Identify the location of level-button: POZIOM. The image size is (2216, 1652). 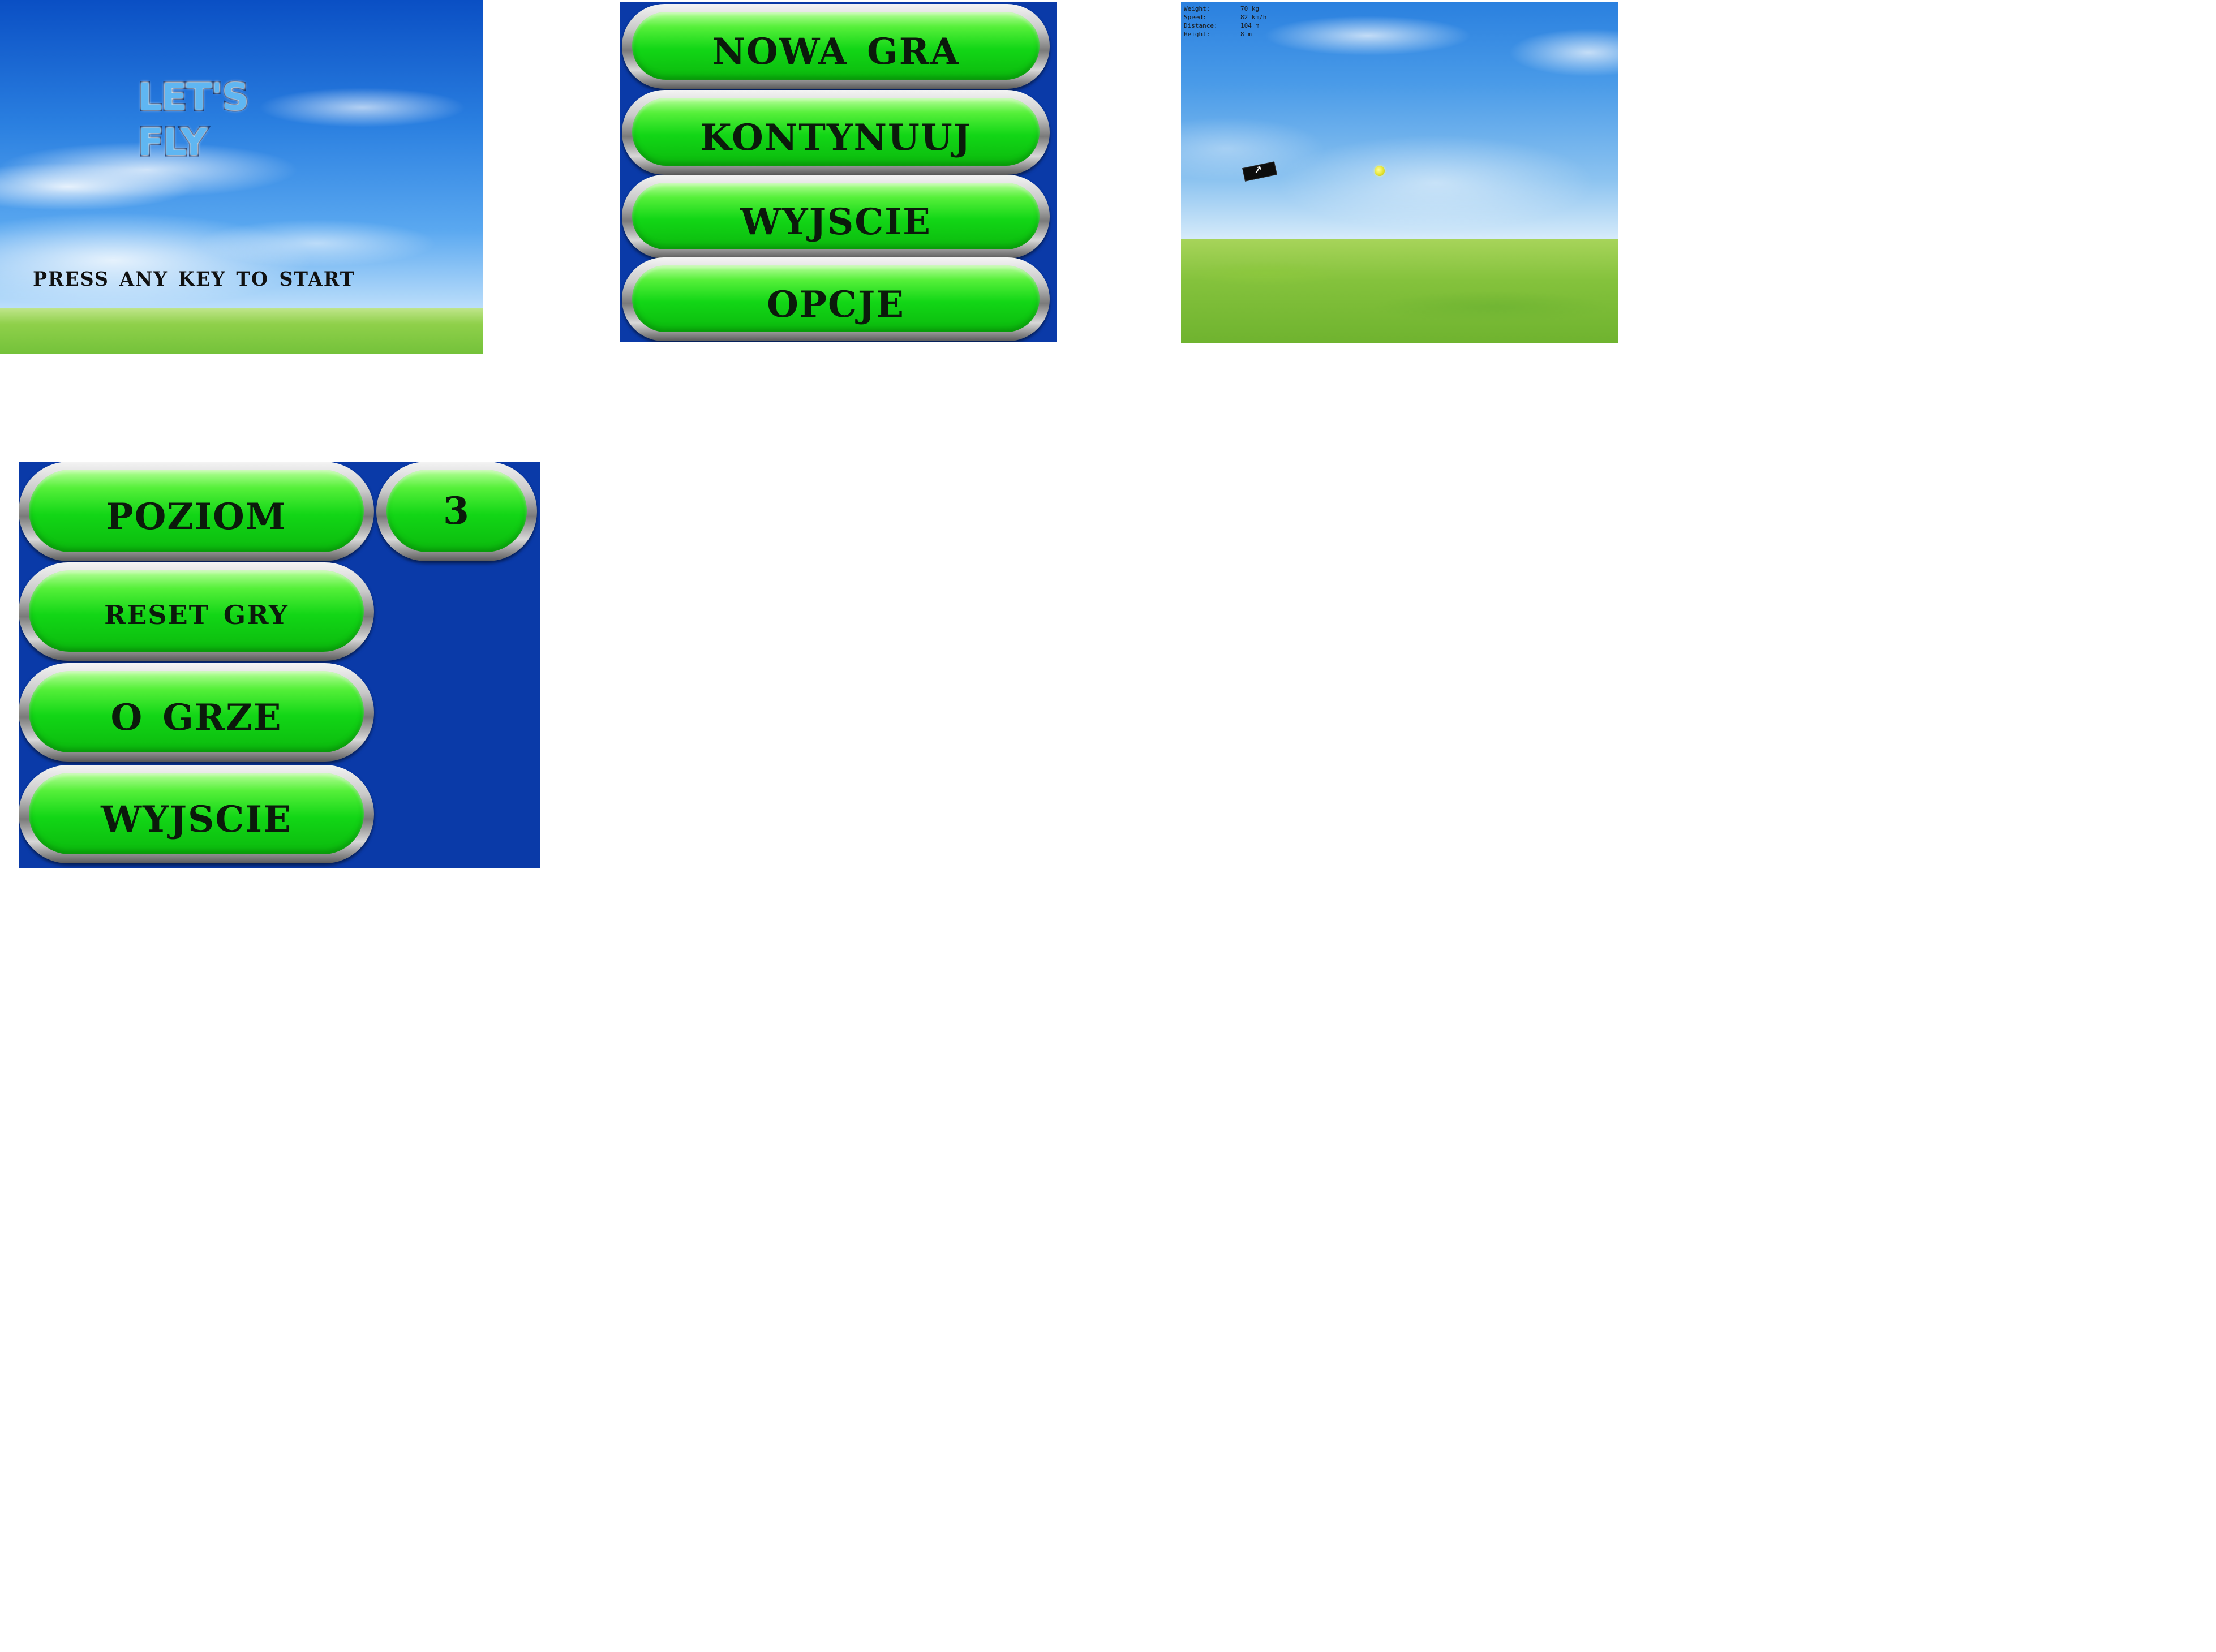
(196, 511).